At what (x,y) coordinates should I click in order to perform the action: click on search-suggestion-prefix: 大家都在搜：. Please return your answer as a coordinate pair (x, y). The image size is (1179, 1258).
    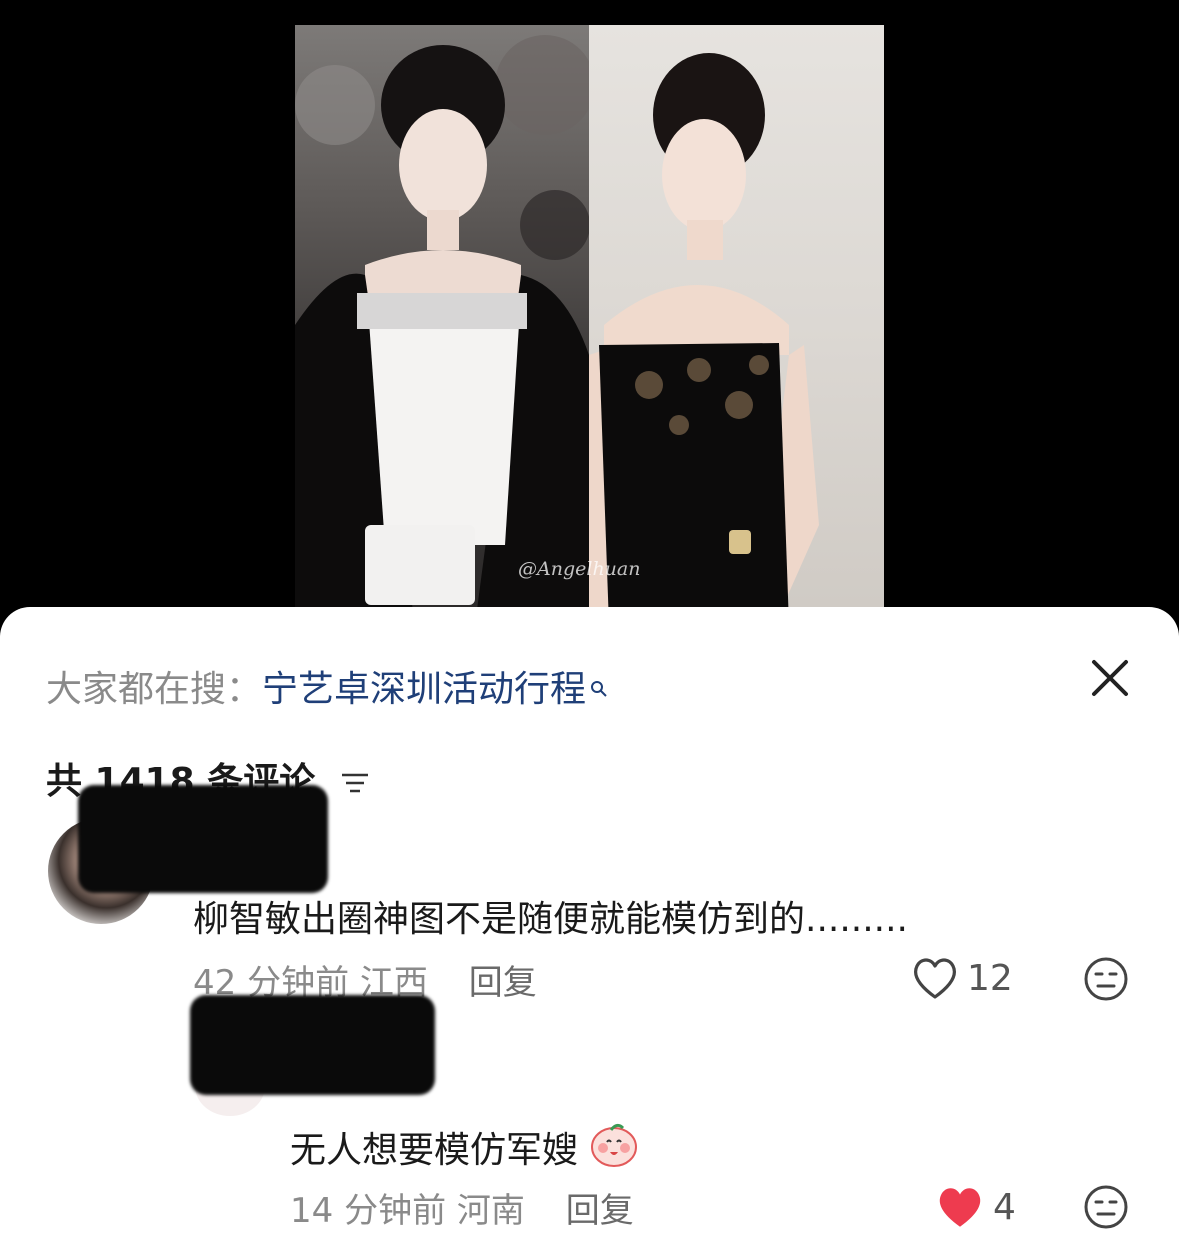
    Looking at the image, I should click on (154, 689).